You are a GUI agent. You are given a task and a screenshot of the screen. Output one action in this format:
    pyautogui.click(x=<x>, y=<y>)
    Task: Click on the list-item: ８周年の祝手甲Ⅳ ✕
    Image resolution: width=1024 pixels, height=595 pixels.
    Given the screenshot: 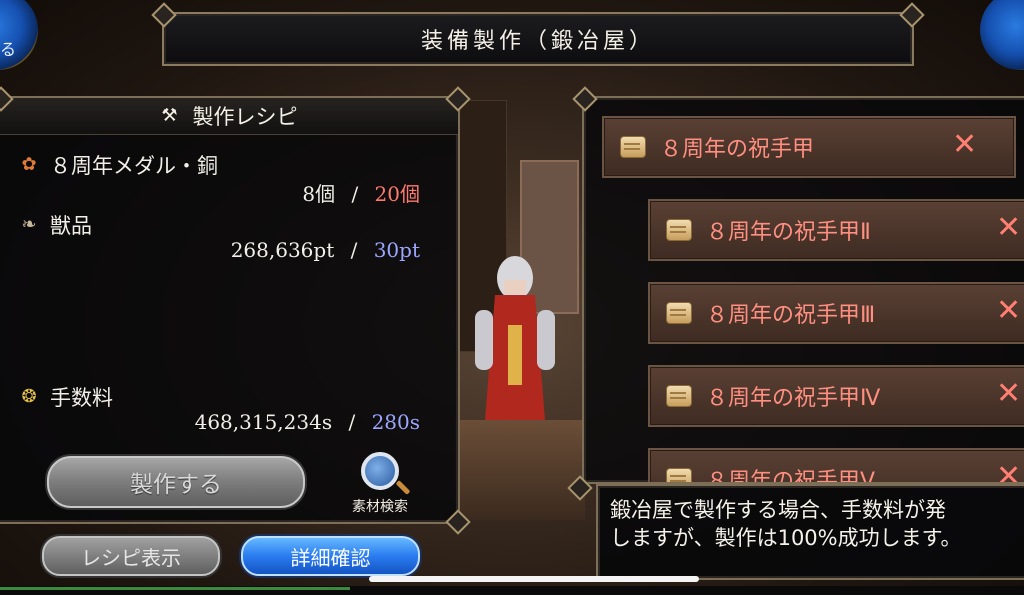 What is the action you would take?
    pyautogui.click(x=836, y=396)
    